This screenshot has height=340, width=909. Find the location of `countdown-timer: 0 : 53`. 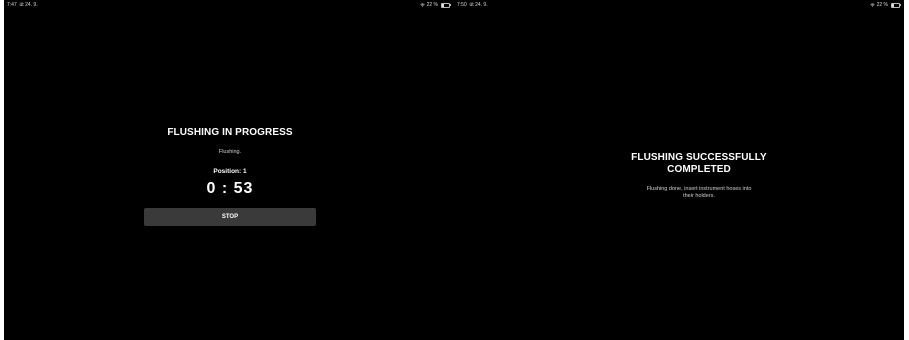

countdown-timer: 0 : 53 is located at coordinates (230, 188).